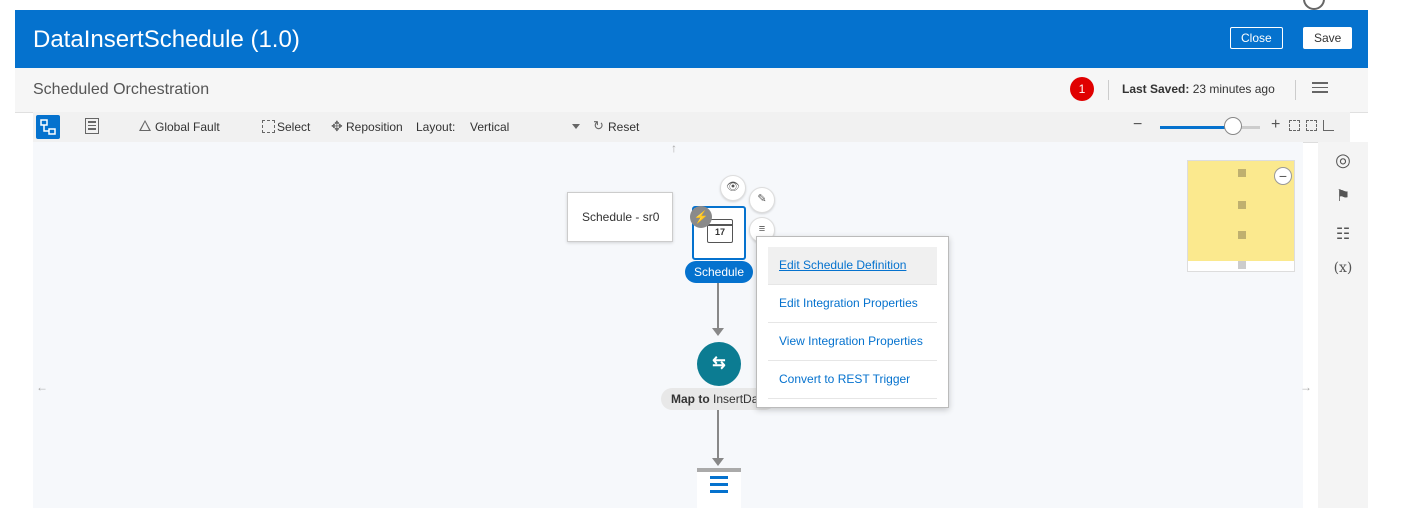 The image size is (1414, 508). I want to click on save-button: Save, so click(1328, 38).